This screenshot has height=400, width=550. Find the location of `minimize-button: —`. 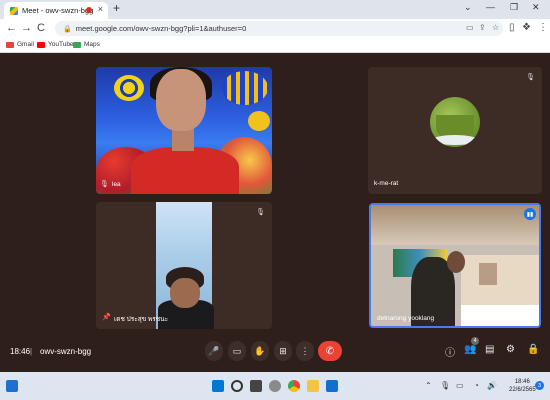

minimize-button: — is located at coordinates (490, 7).